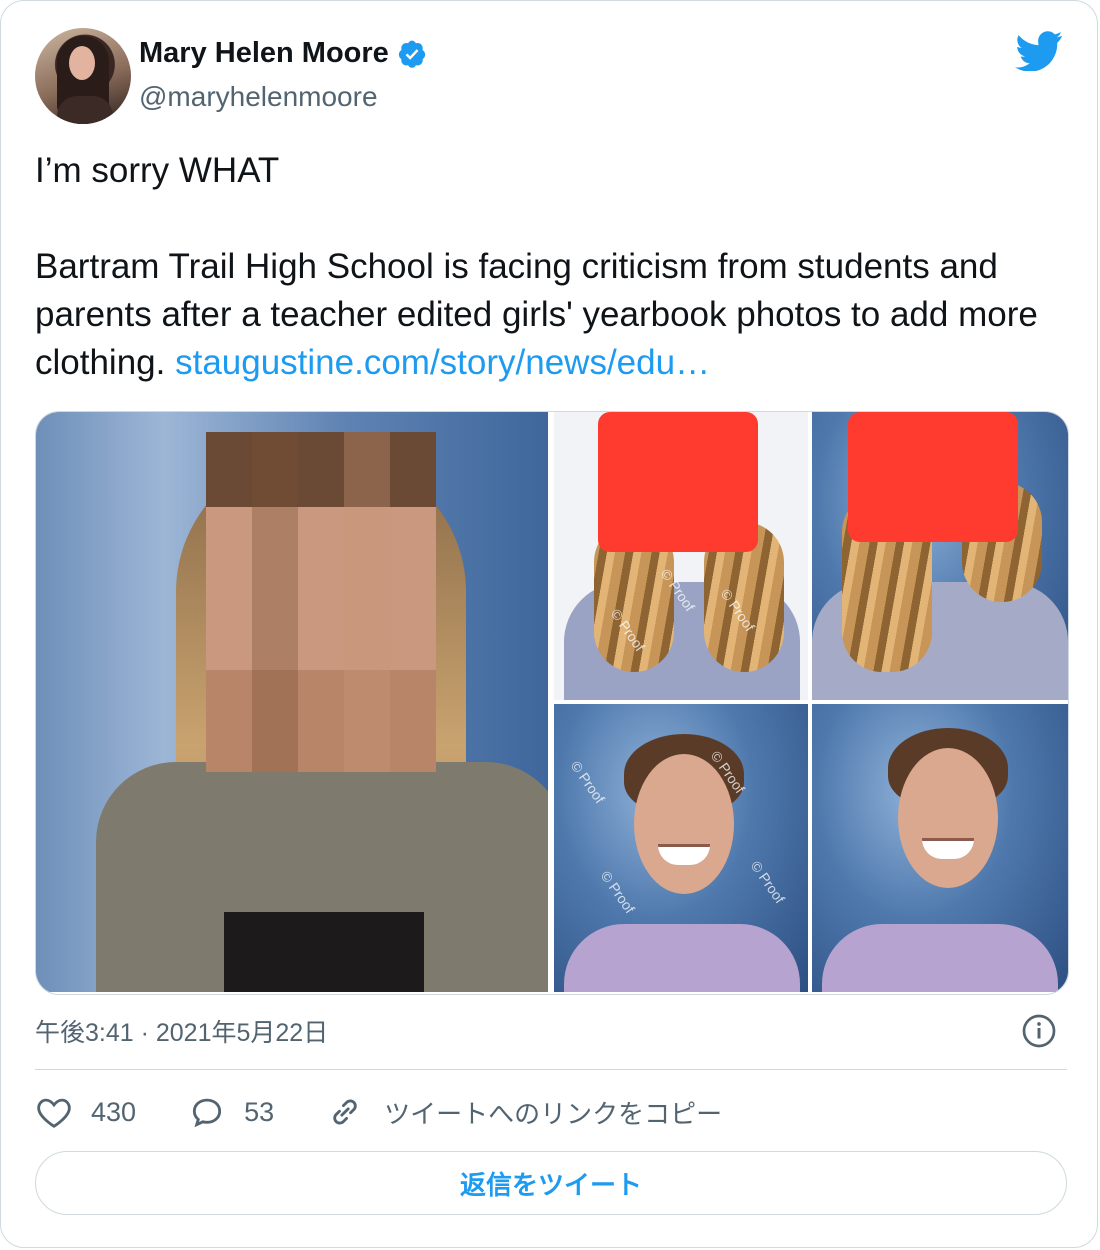  Describe the element at coordinates (83, 76) in the screenshot. I see `avatar` at that location.